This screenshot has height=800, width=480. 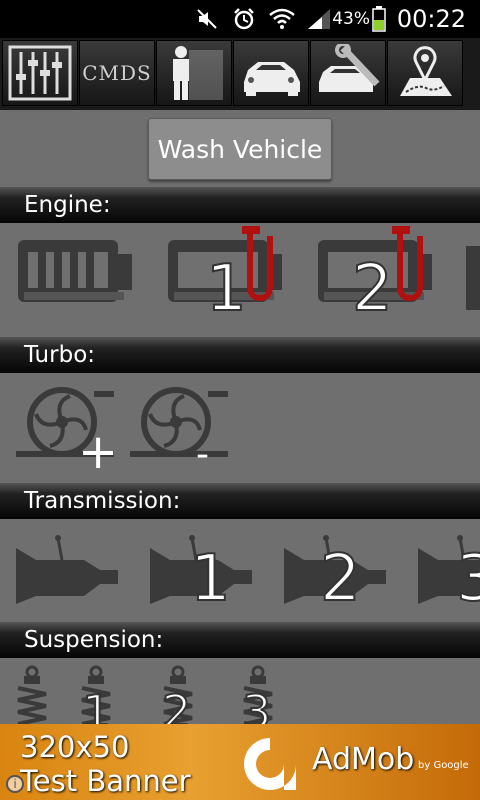 What do you see at coordinates (272, 79) in the screenshot?
I see `car-icon` at bounding box center [272, 79].